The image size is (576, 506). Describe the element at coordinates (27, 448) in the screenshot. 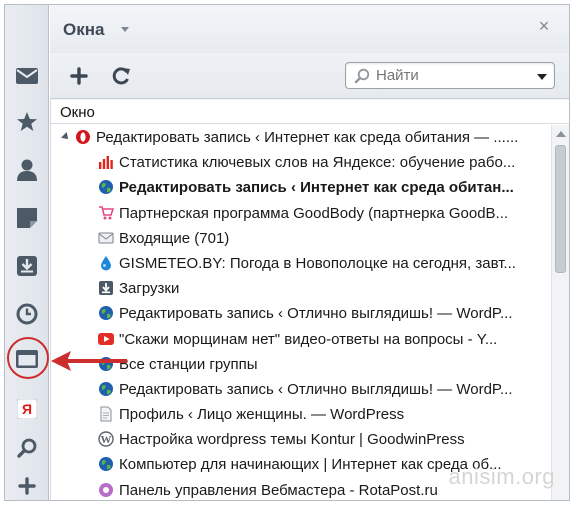

I see `sidebar-search-icon` at that location.